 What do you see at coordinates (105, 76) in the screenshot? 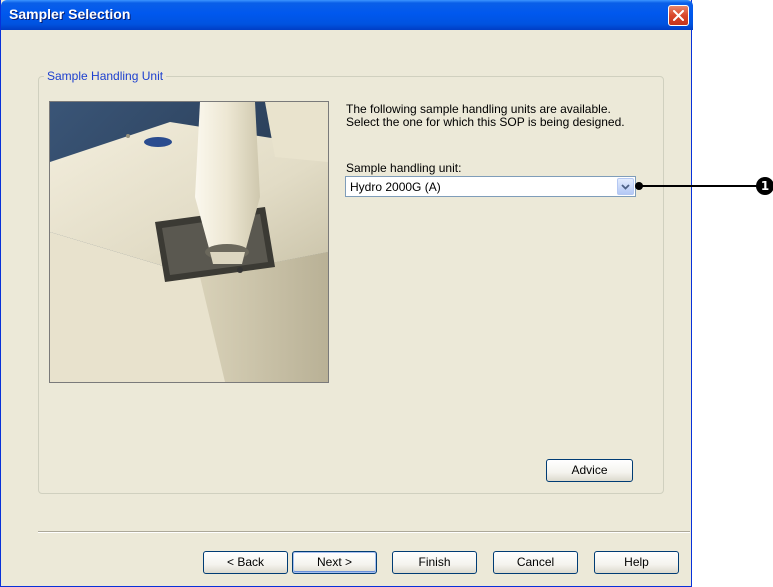
I see `group-legend: Sample Handling Unit` at bounding box center [105, 76].